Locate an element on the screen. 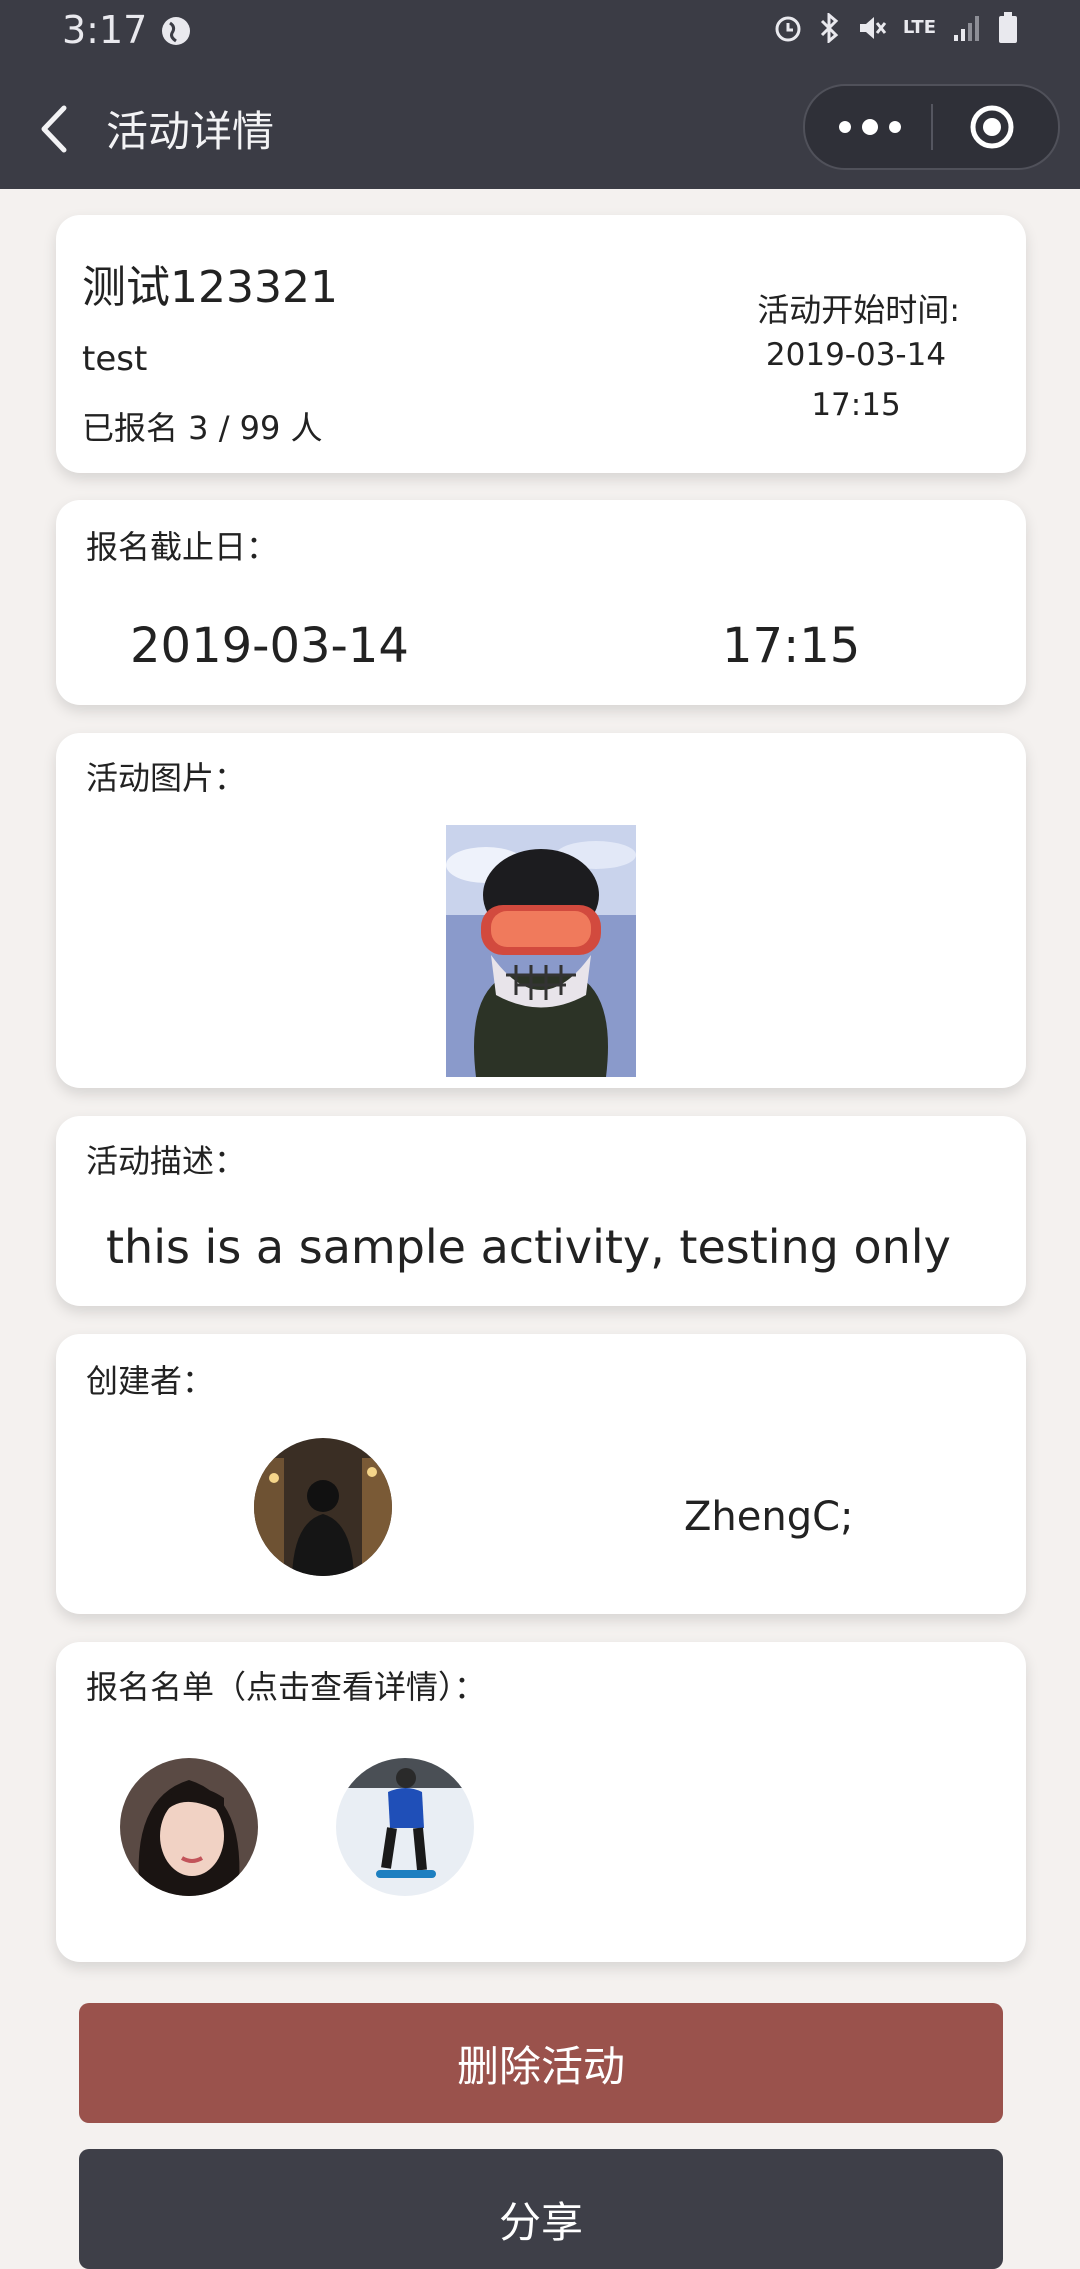 The height and width of the screenshot is (2269, 1080). battery-icon is located at coordinates (1008, 27).